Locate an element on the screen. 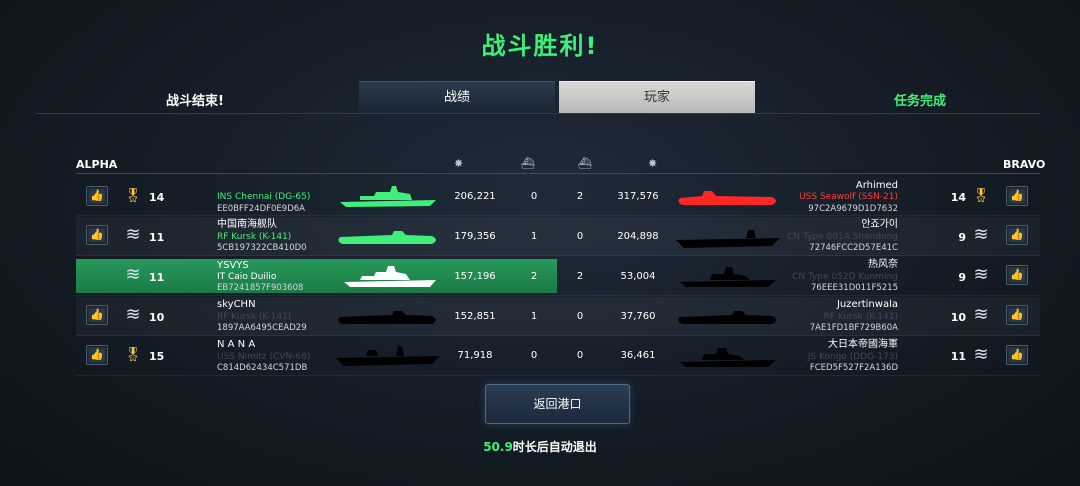 The height and width of the screenshot is (486, 1080). ship-name: CN Type 001A Shandong is located at coordinates (842, 237).